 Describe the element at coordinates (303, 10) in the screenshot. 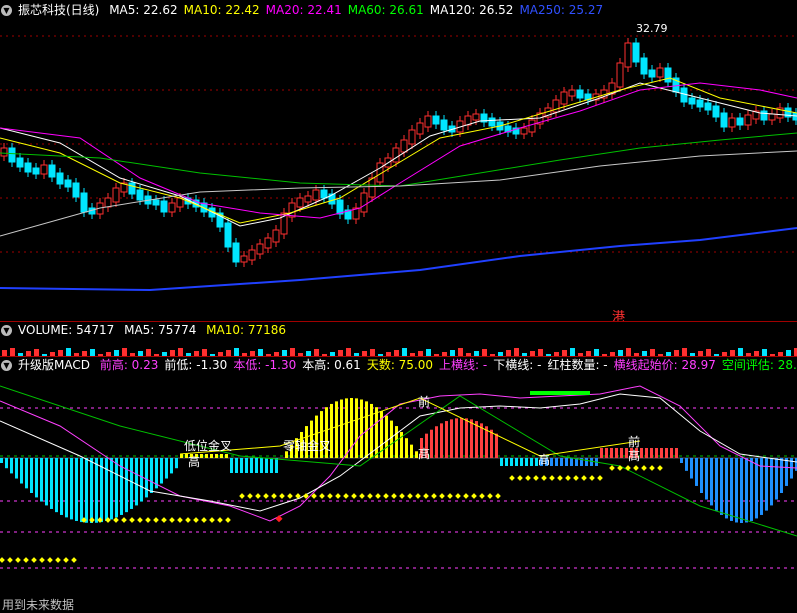

I see `ma-legend-item: MA20: 22.41` at that location.